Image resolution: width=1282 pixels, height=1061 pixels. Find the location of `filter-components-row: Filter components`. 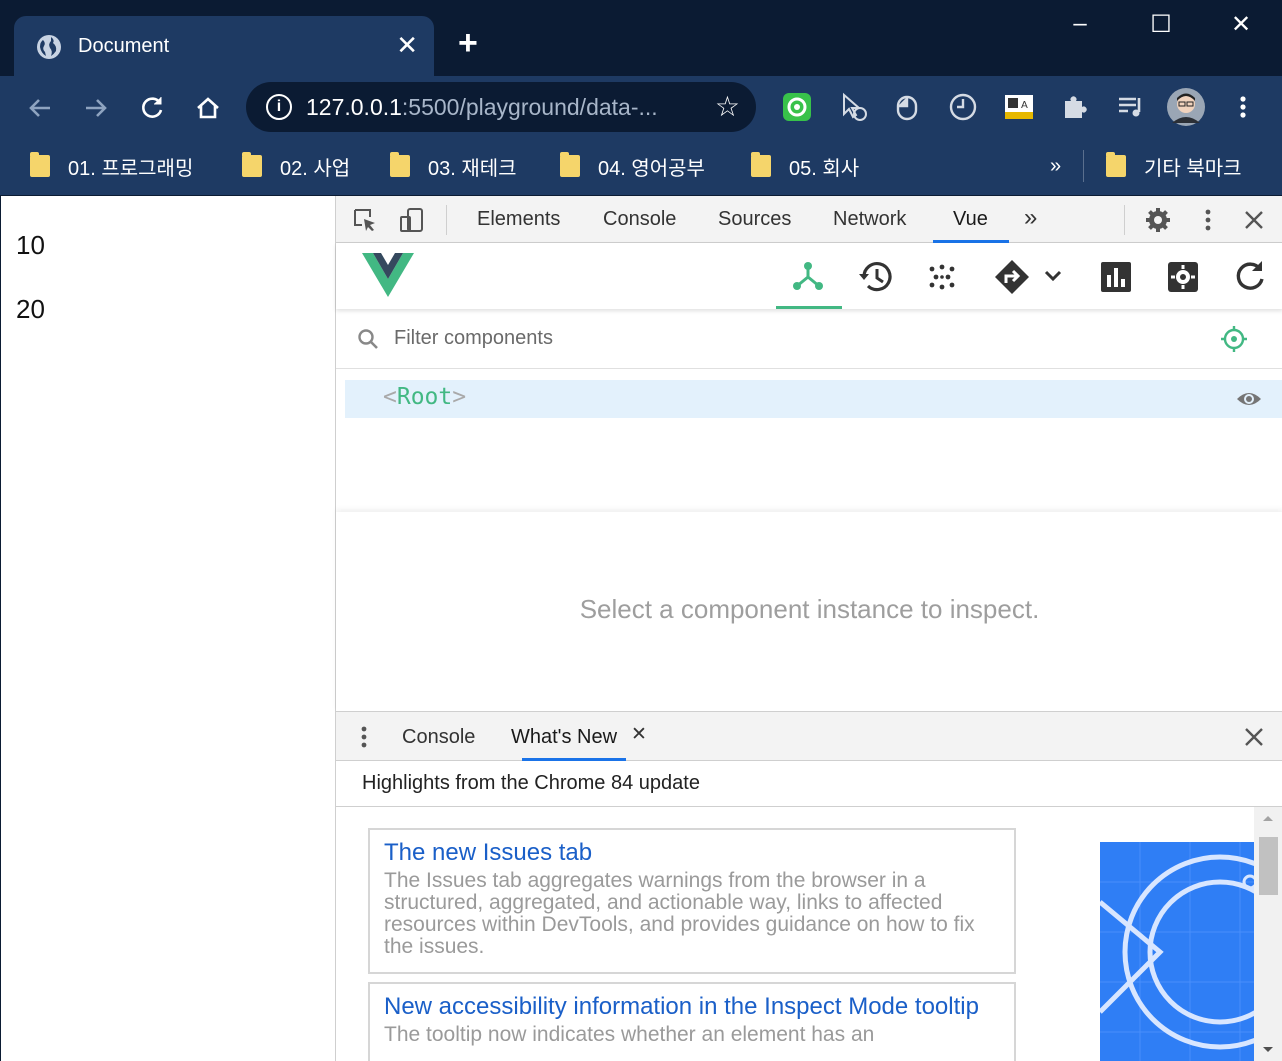

filter-components-row: Filter components is located at coordinates (809, 339).